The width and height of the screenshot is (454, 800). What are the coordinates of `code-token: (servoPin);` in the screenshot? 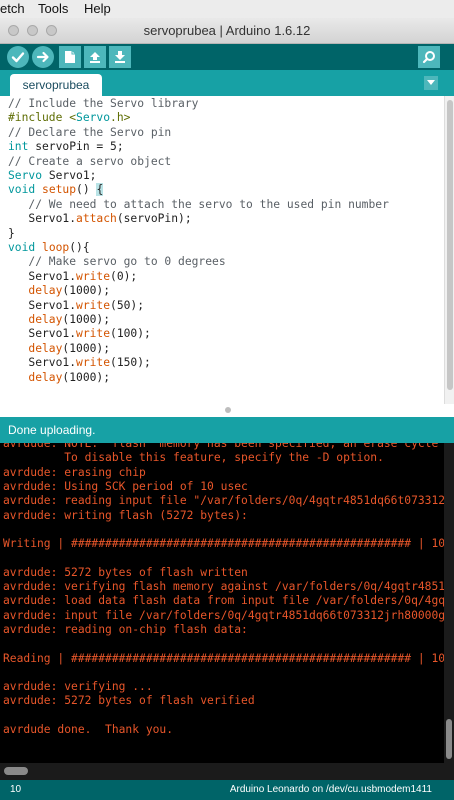 It's located at (154, 219).